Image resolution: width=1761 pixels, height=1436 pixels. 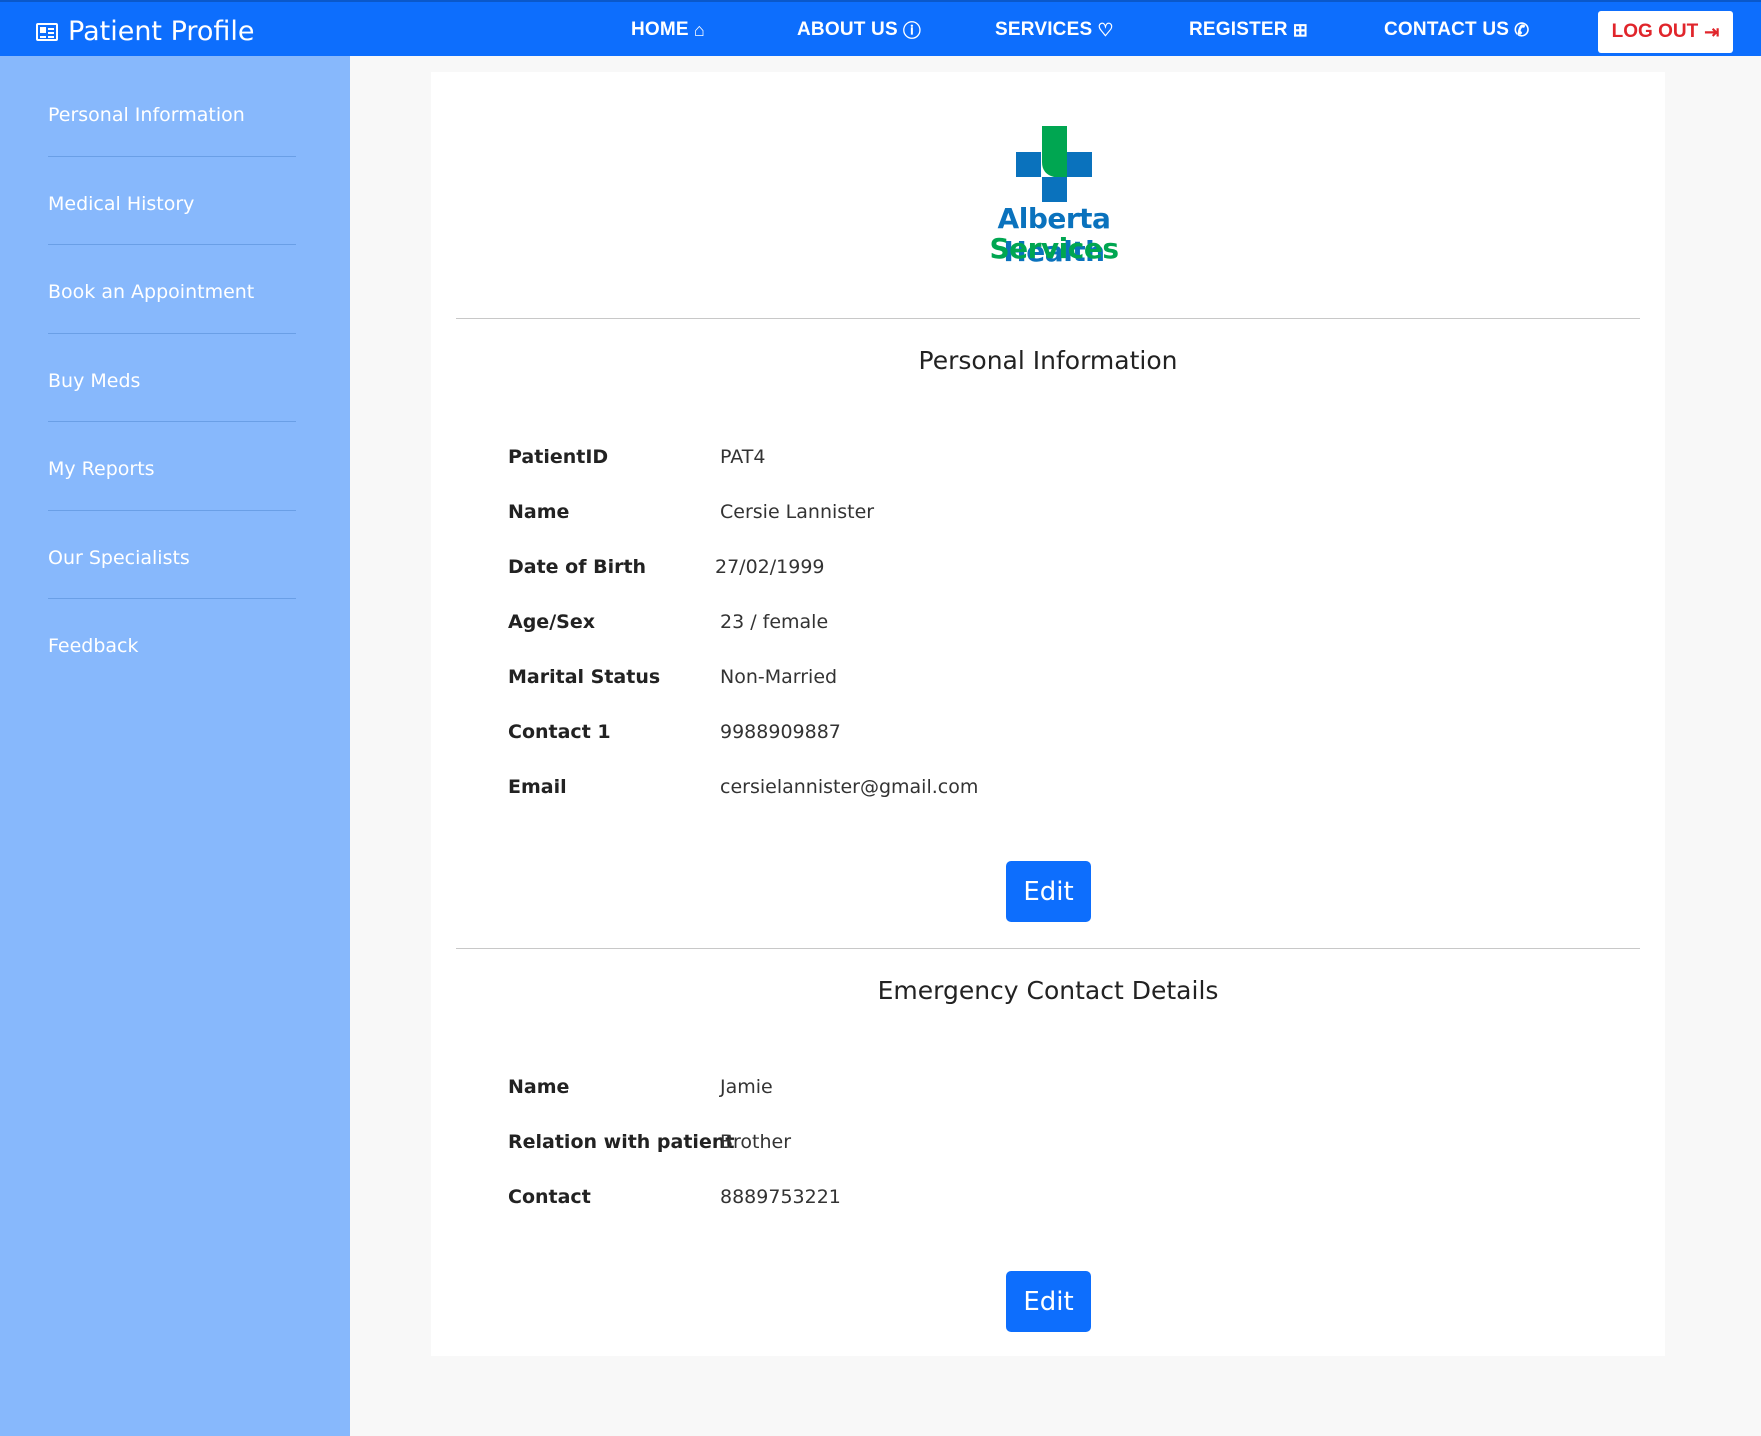 I want to click on nav-home-label: HOME, so click(x=660, y=29).